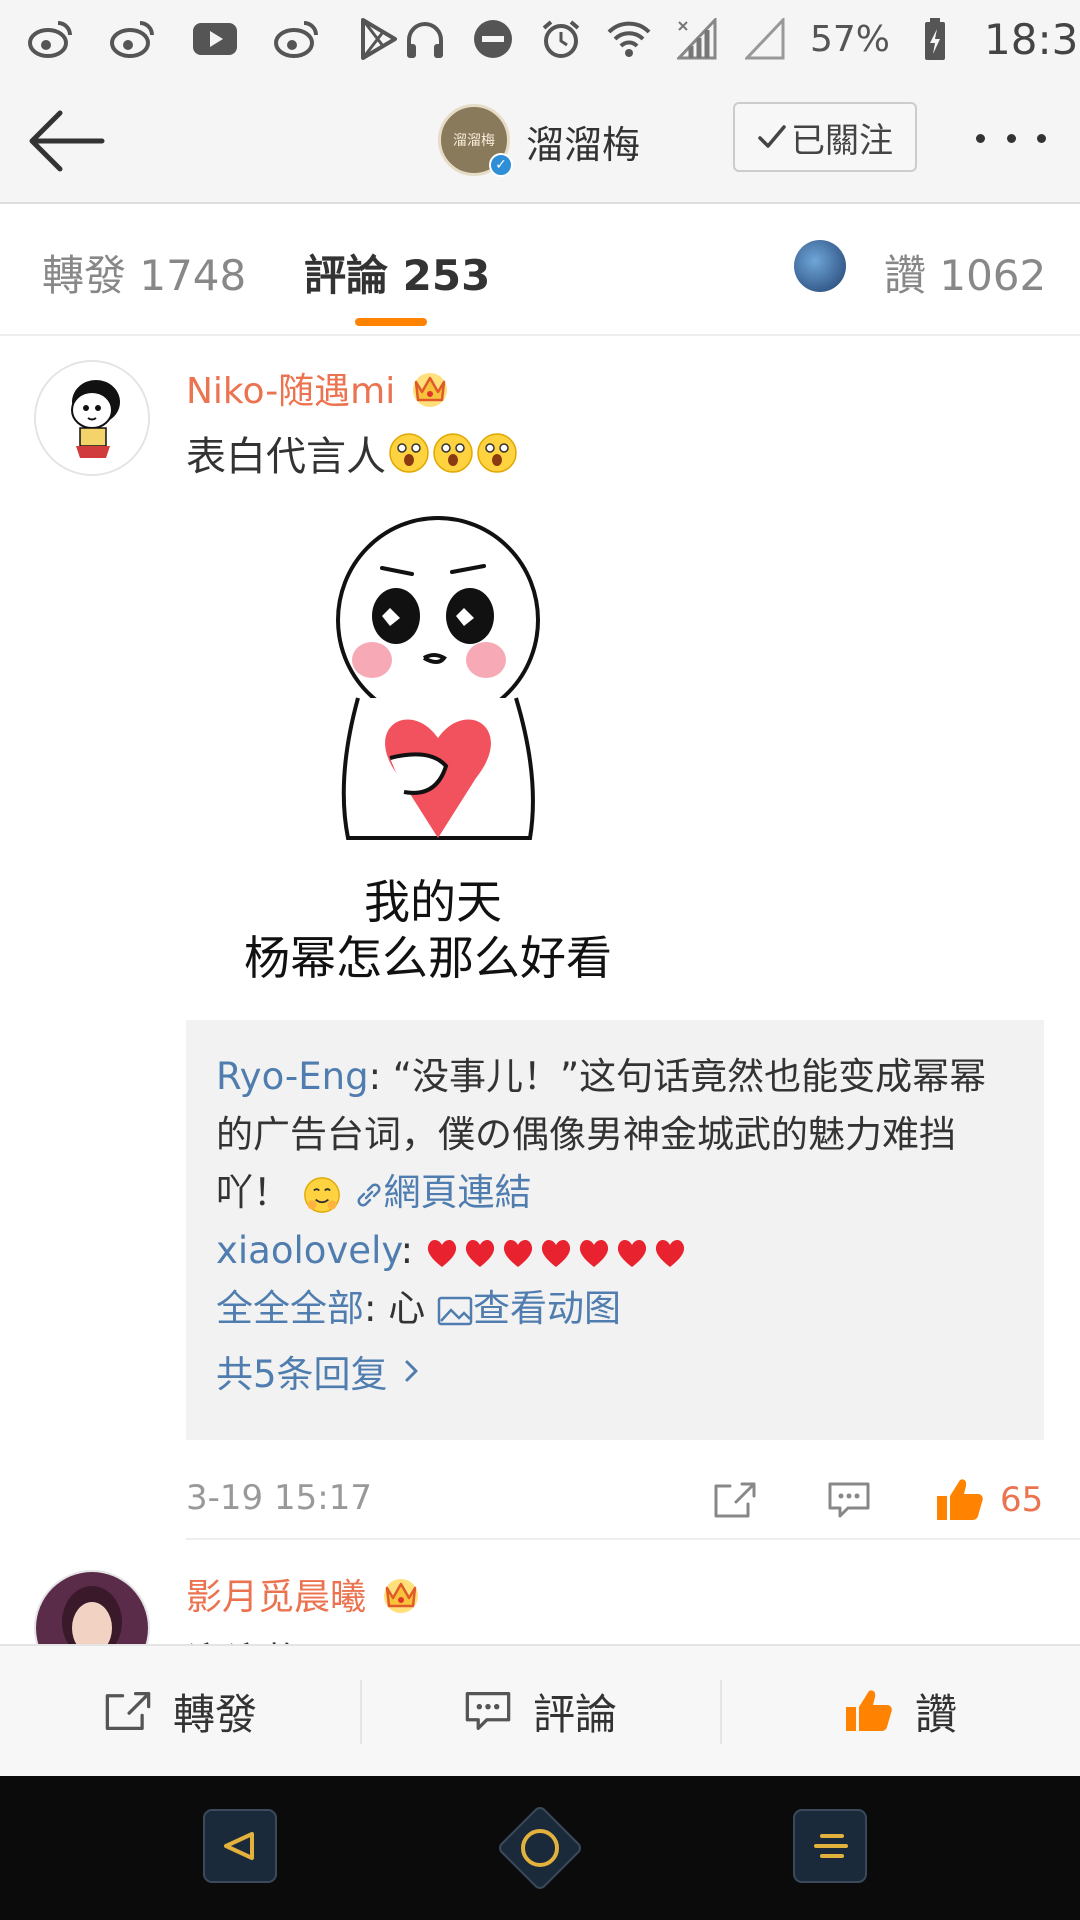 This screenshot has height=1920, width=1080. Describe the element at coordinates (475, 140) in the screenshot. I see `account-avatar: 溜溜梅 ✓` at that location.